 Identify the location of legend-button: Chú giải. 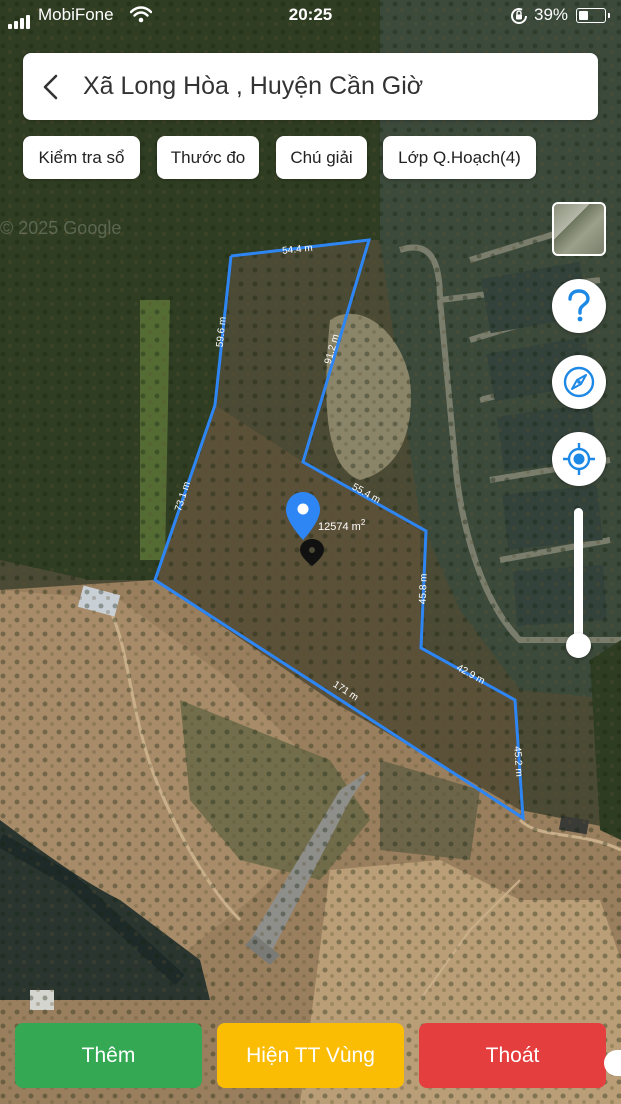
(321, 157).